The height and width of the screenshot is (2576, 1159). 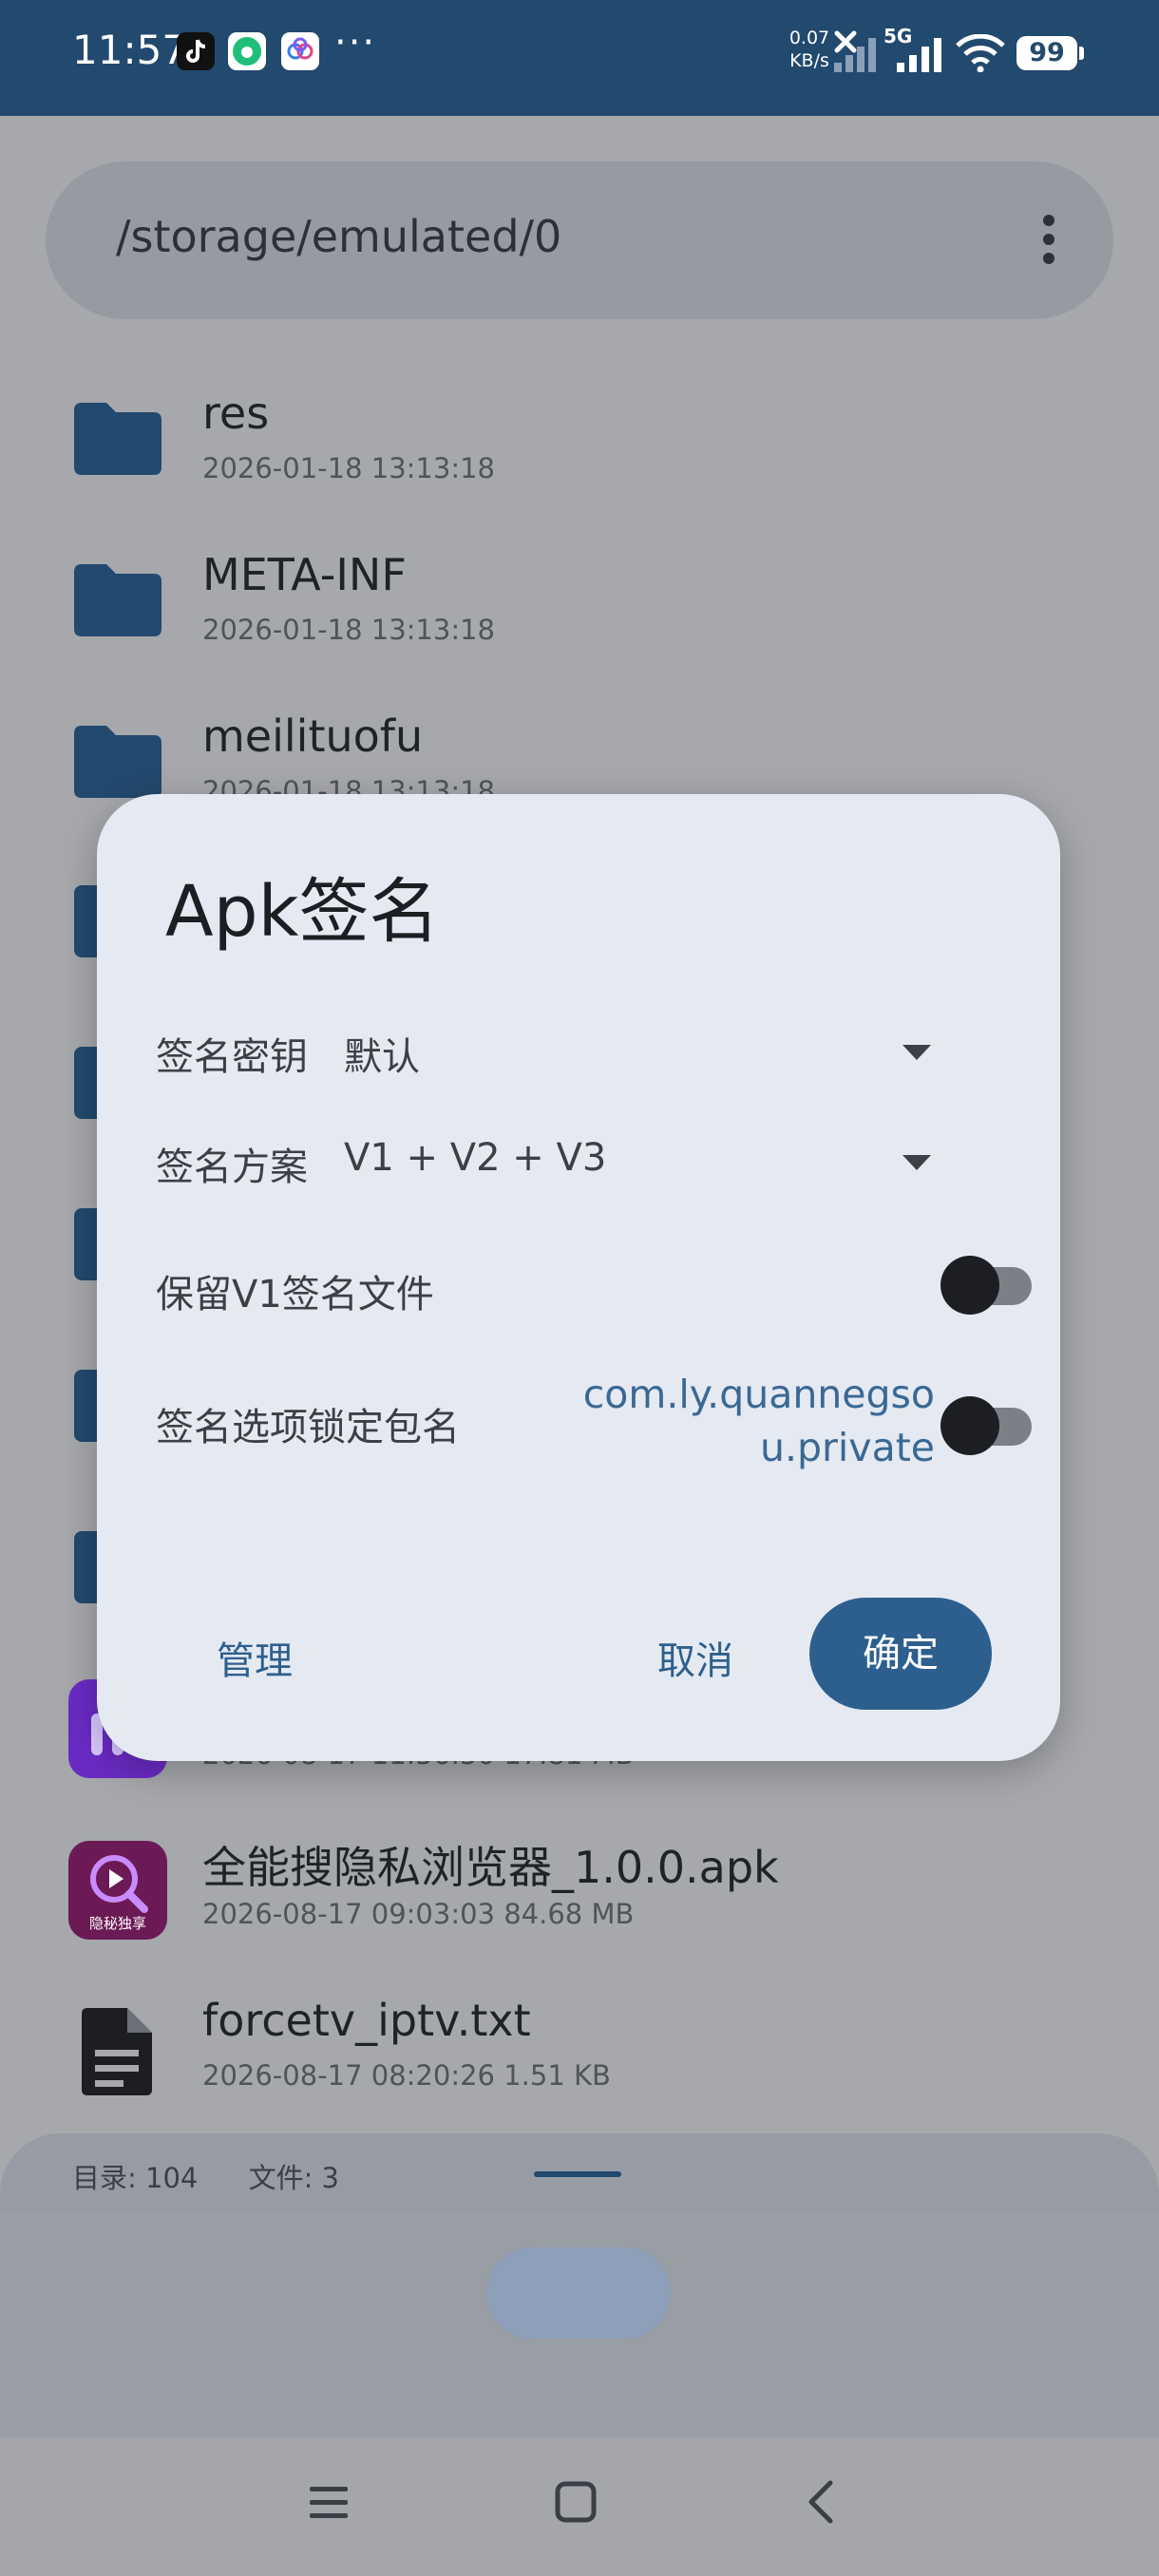 I want to click on file-meta: 2026-08-17 09:03:03 84.68 MB, so click(x=418, y=1914).